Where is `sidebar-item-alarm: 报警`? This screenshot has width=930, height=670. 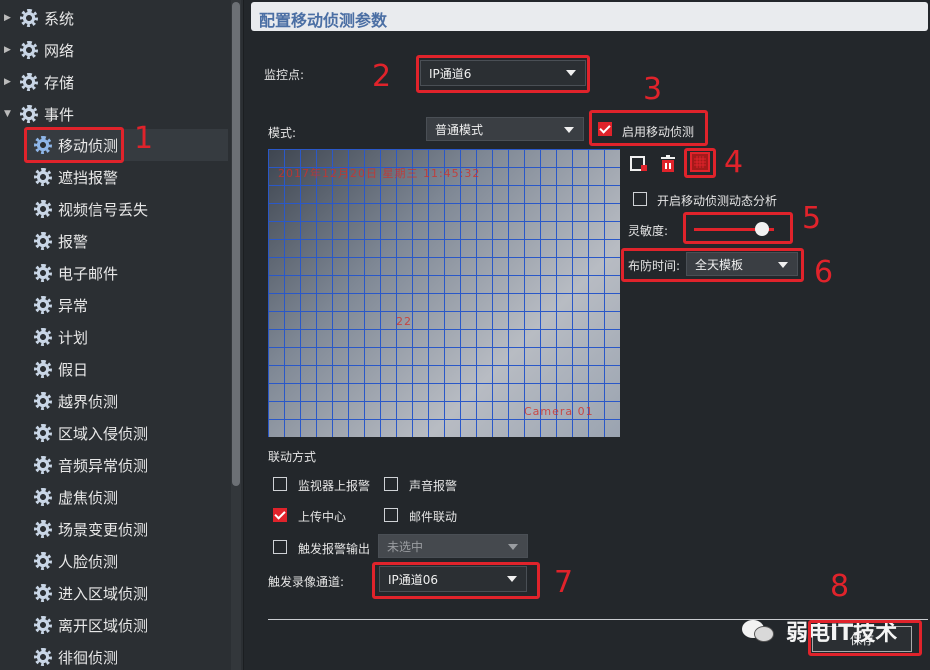
sidebar-item-alarm: 报警 is located at coordinates (61, 241).